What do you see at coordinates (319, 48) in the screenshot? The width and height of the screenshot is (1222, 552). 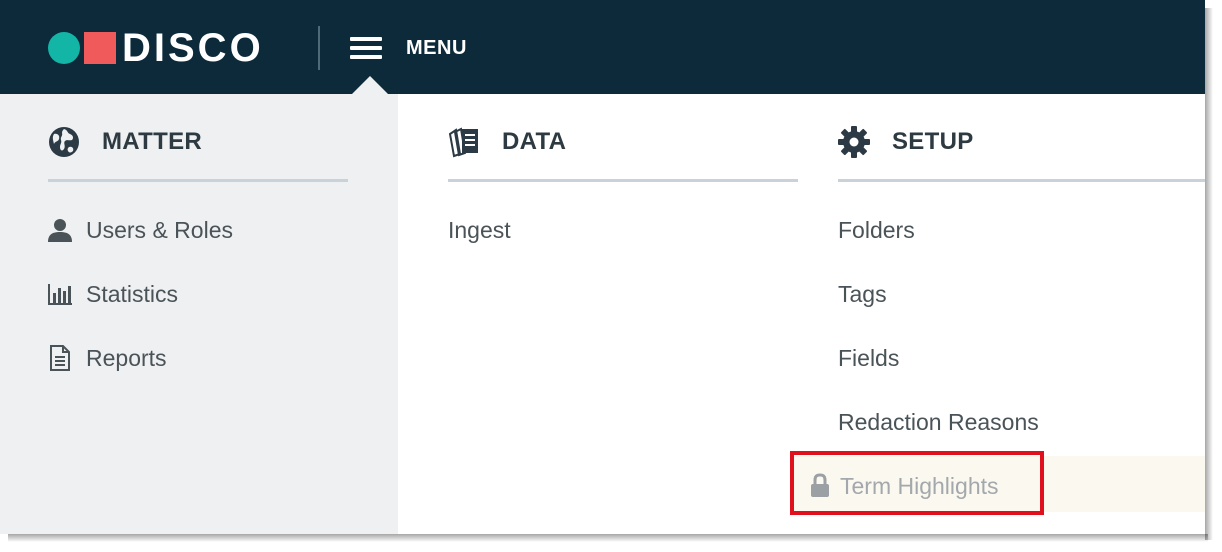 I see `header-divider` at bounding box center [319, 48].